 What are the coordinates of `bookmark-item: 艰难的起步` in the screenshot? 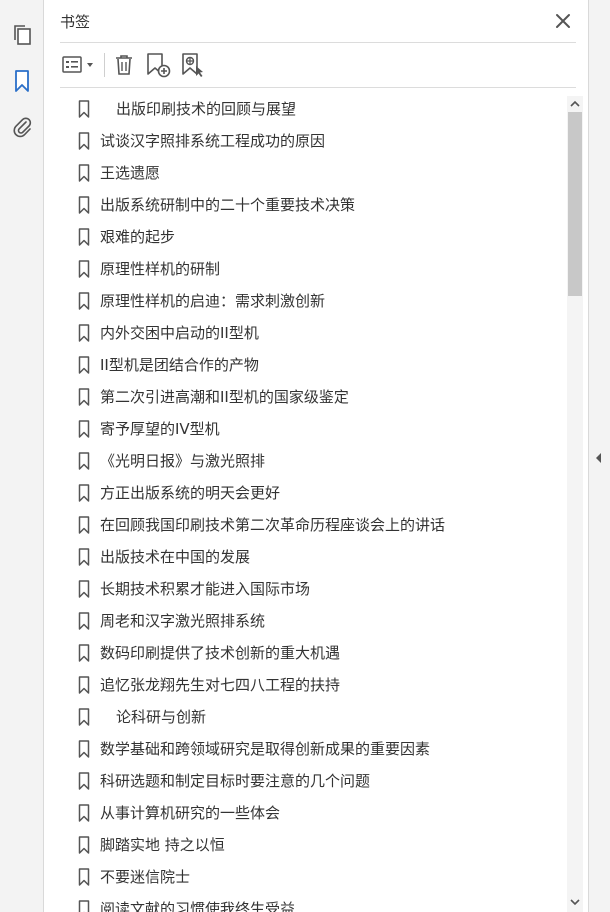 It's located at (306, 237).